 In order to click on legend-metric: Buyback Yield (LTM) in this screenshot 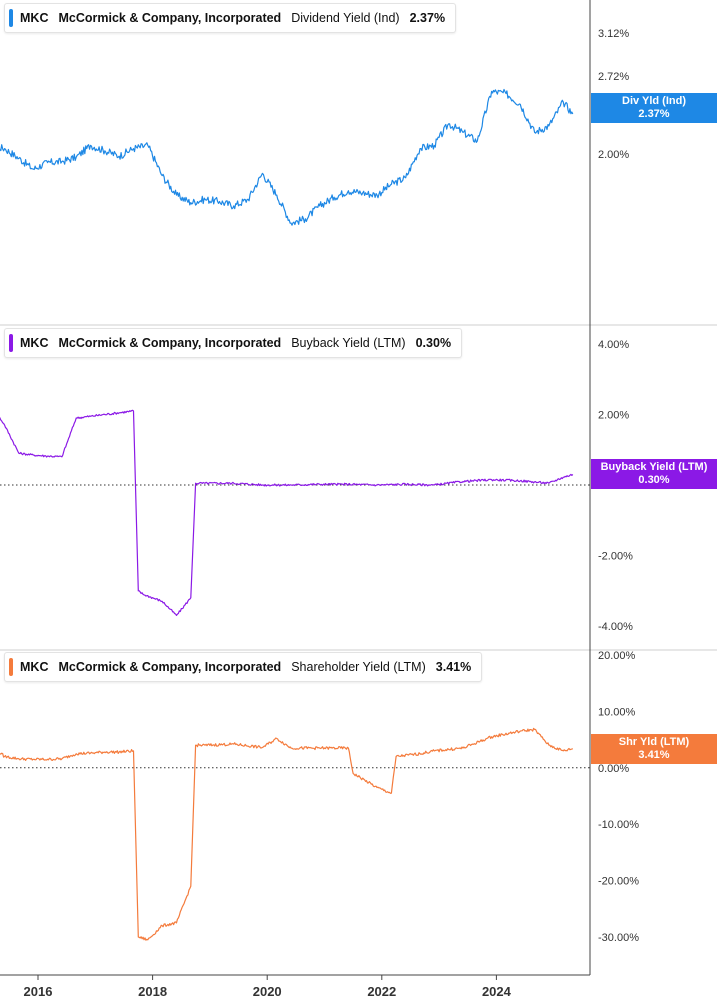, I will do `click(348, 343)`.